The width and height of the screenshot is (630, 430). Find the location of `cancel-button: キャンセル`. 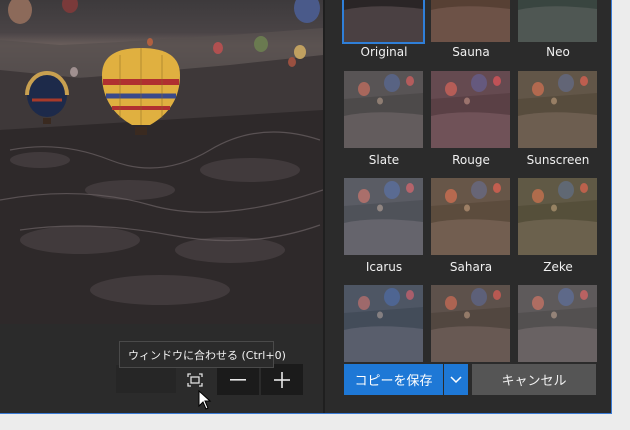

cancel-button: キャンセル is located at coordinates (534, 379).